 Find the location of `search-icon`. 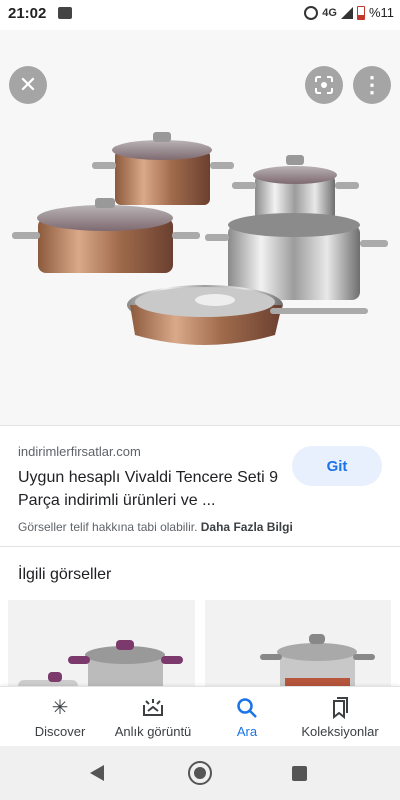

search-icon is located at coordinates (247, 708).